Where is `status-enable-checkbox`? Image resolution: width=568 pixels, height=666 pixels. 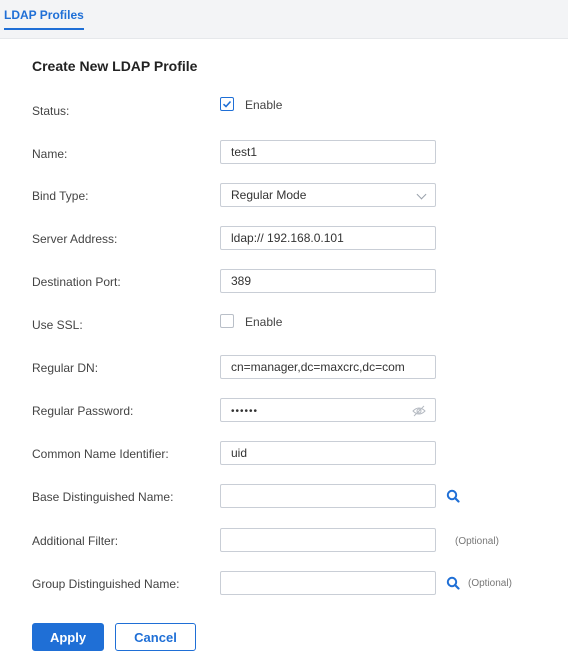 status-enable-checkbox is located at coordinates (227, 104).